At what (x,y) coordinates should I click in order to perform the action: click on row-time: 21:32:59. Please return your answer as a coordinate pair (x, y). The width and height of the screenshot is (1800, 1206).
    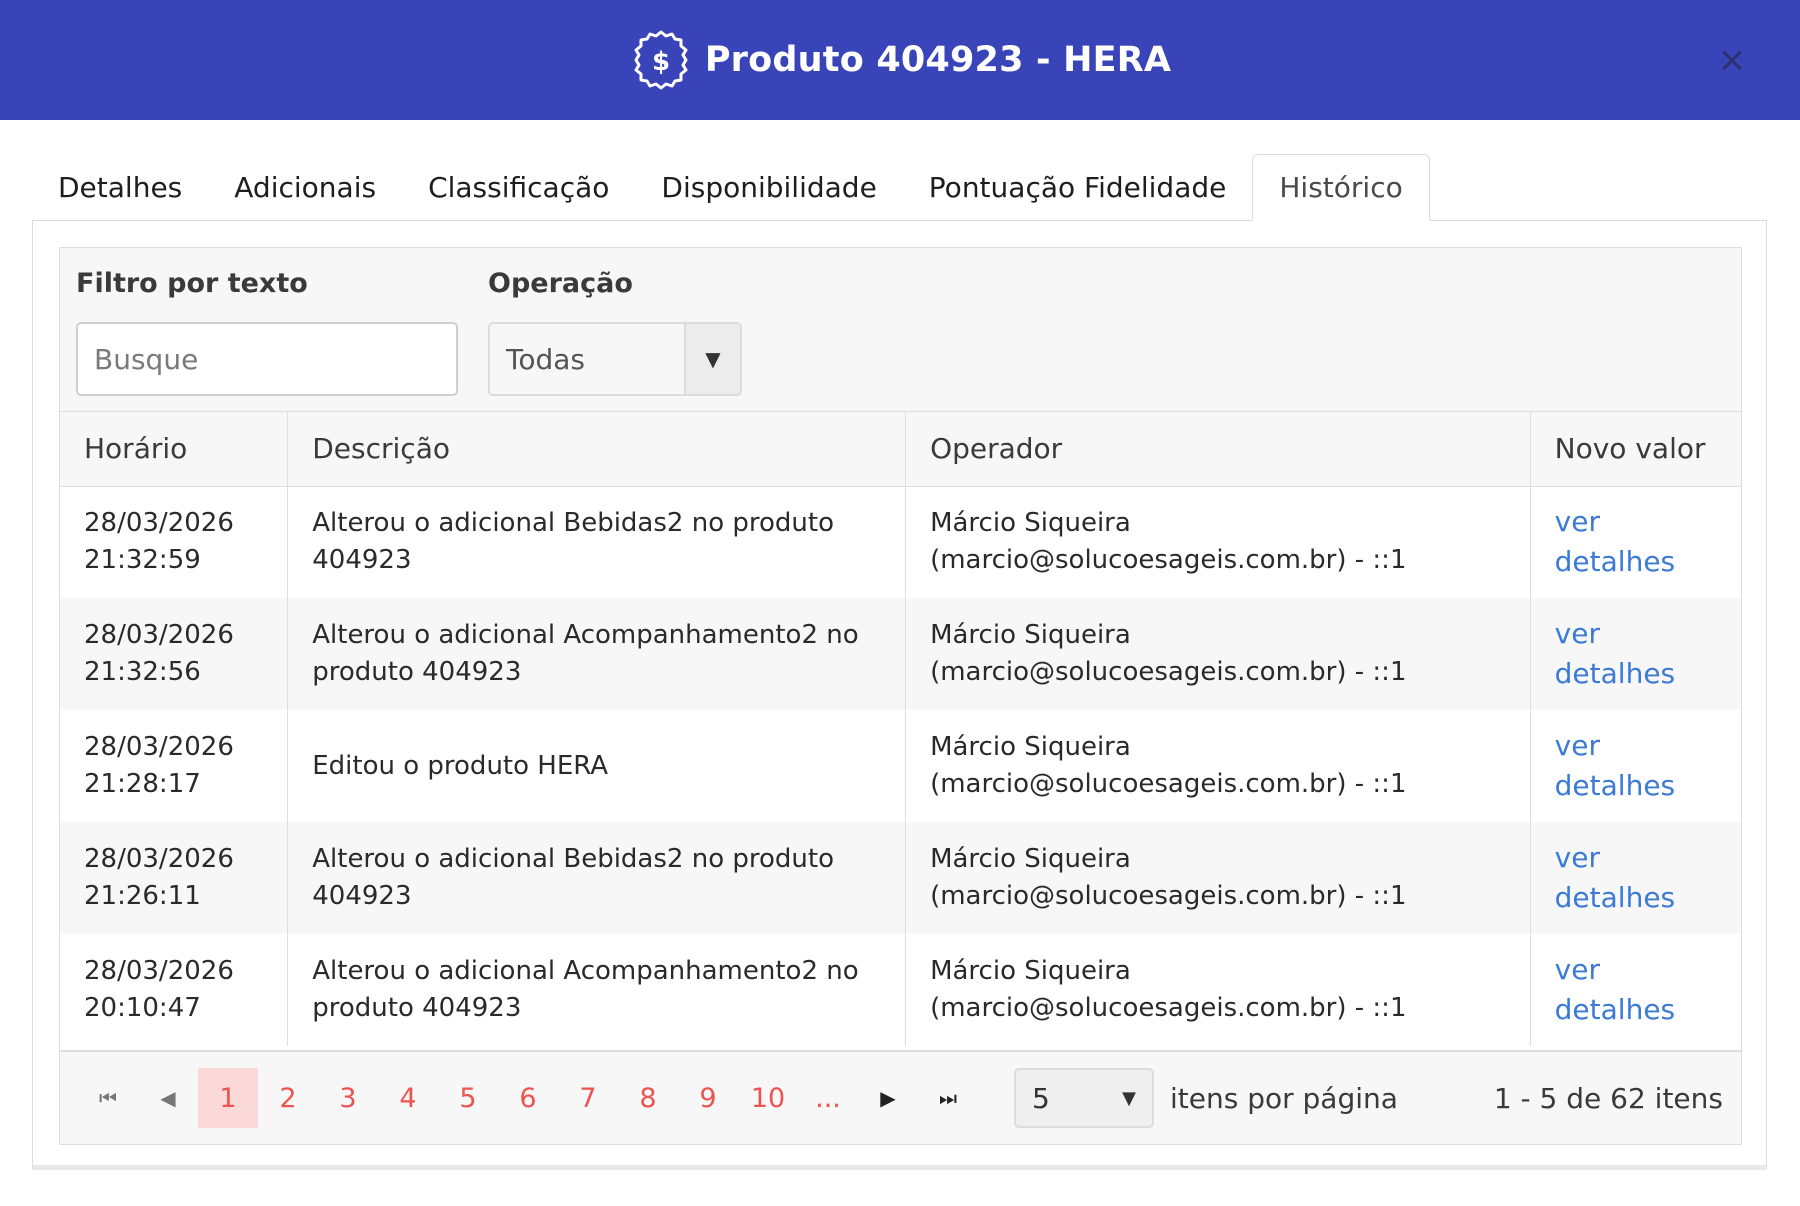
    Looking at the image, I should click on (142, 560).